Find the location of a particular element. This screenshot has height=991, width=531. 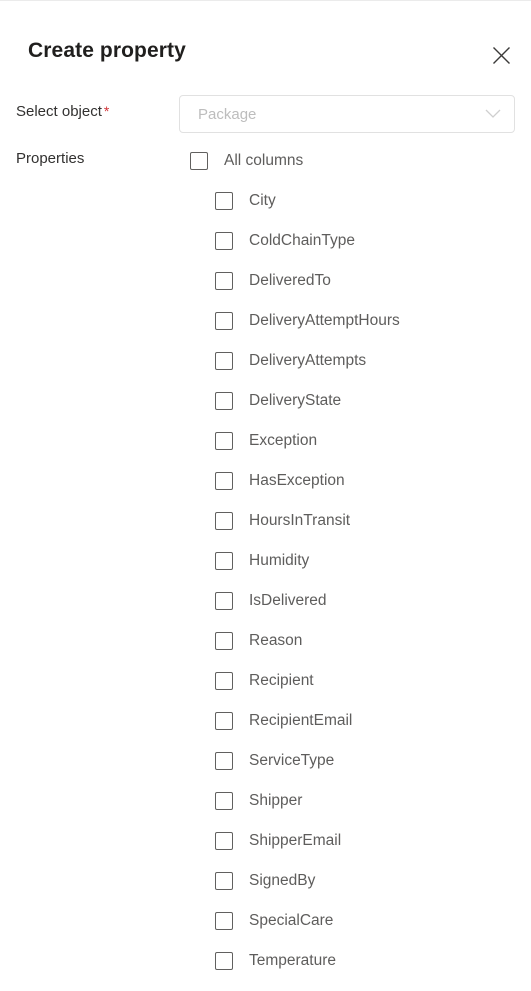

select-object-label-text: Select object is located at coordinates (59, 111).